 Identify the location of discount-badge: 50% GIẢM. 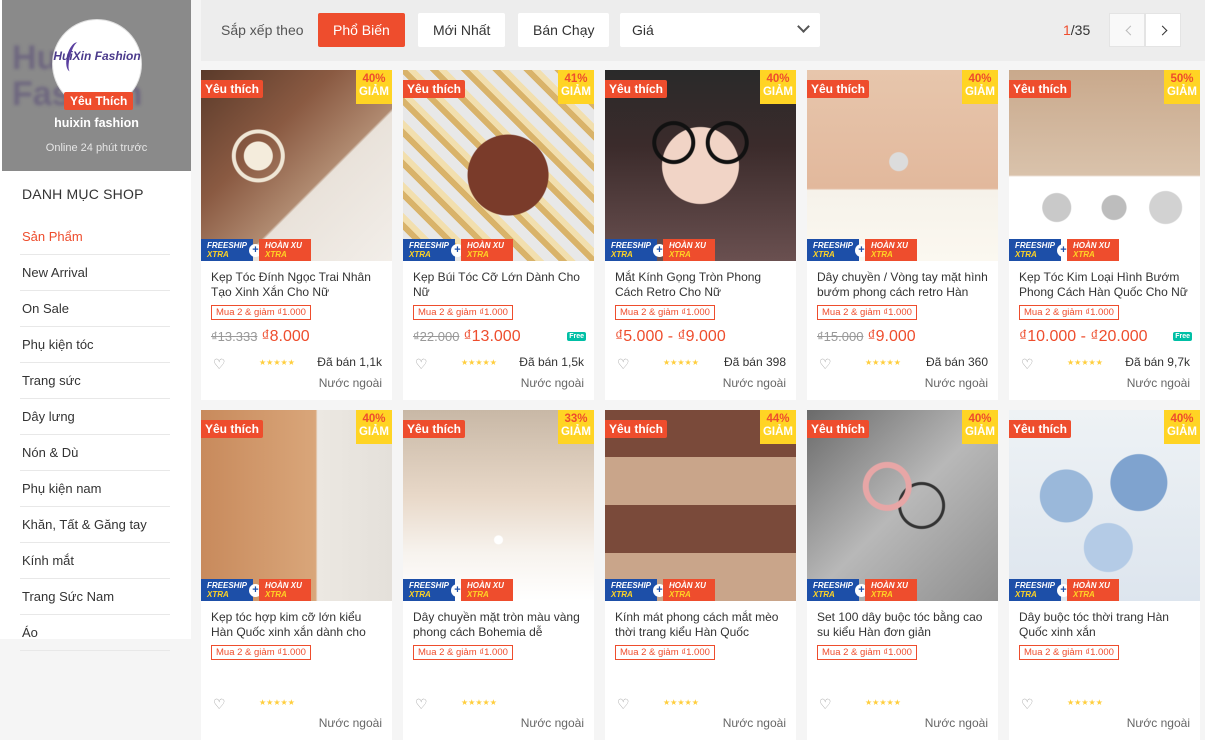
(1182, 87).